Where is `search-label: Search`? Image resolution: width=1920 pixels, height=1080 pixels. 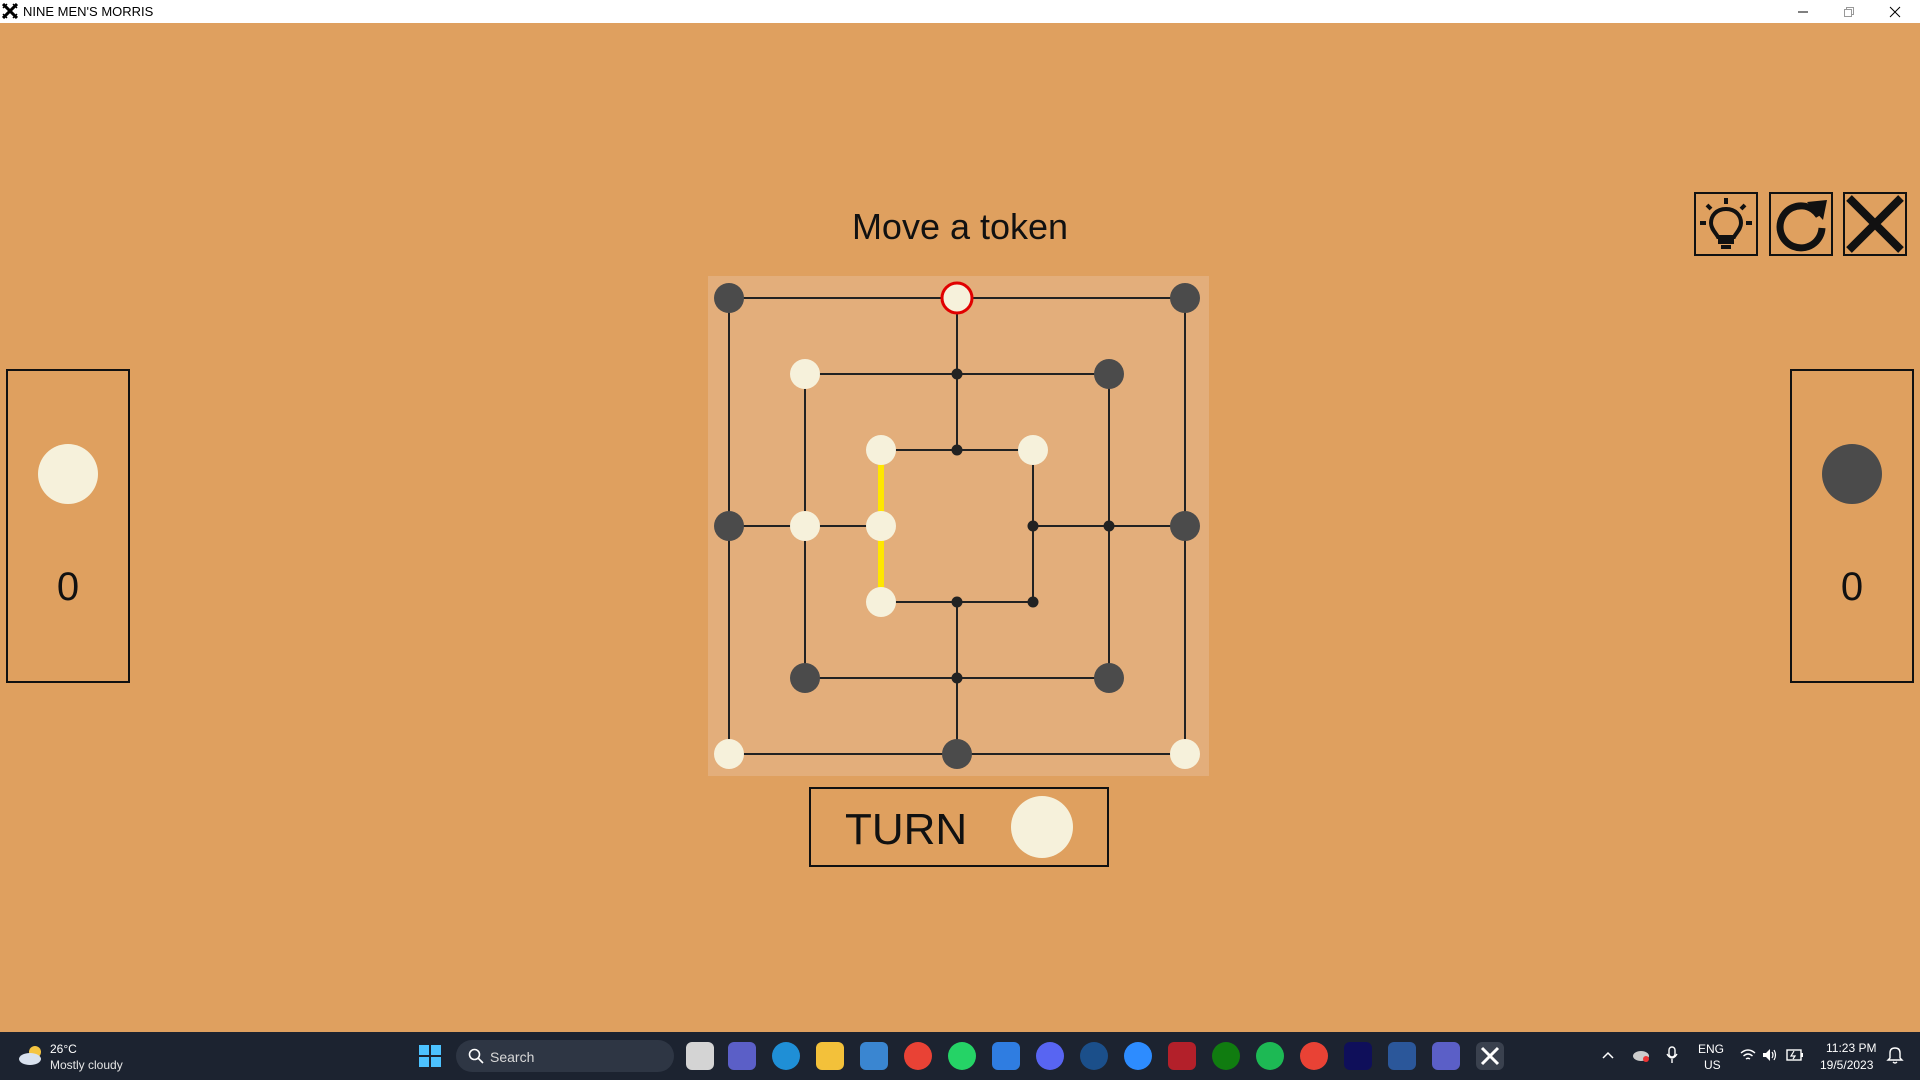 search-label: Search is located at coordinates (512, 1057).